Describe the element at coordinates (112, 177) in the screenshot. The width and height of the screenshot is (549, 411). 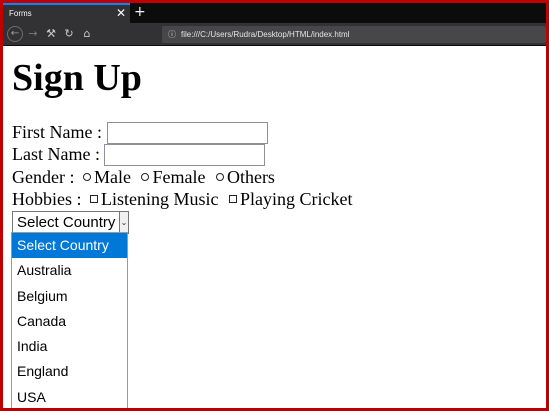
I see `gender-male-label: Male` at that location.